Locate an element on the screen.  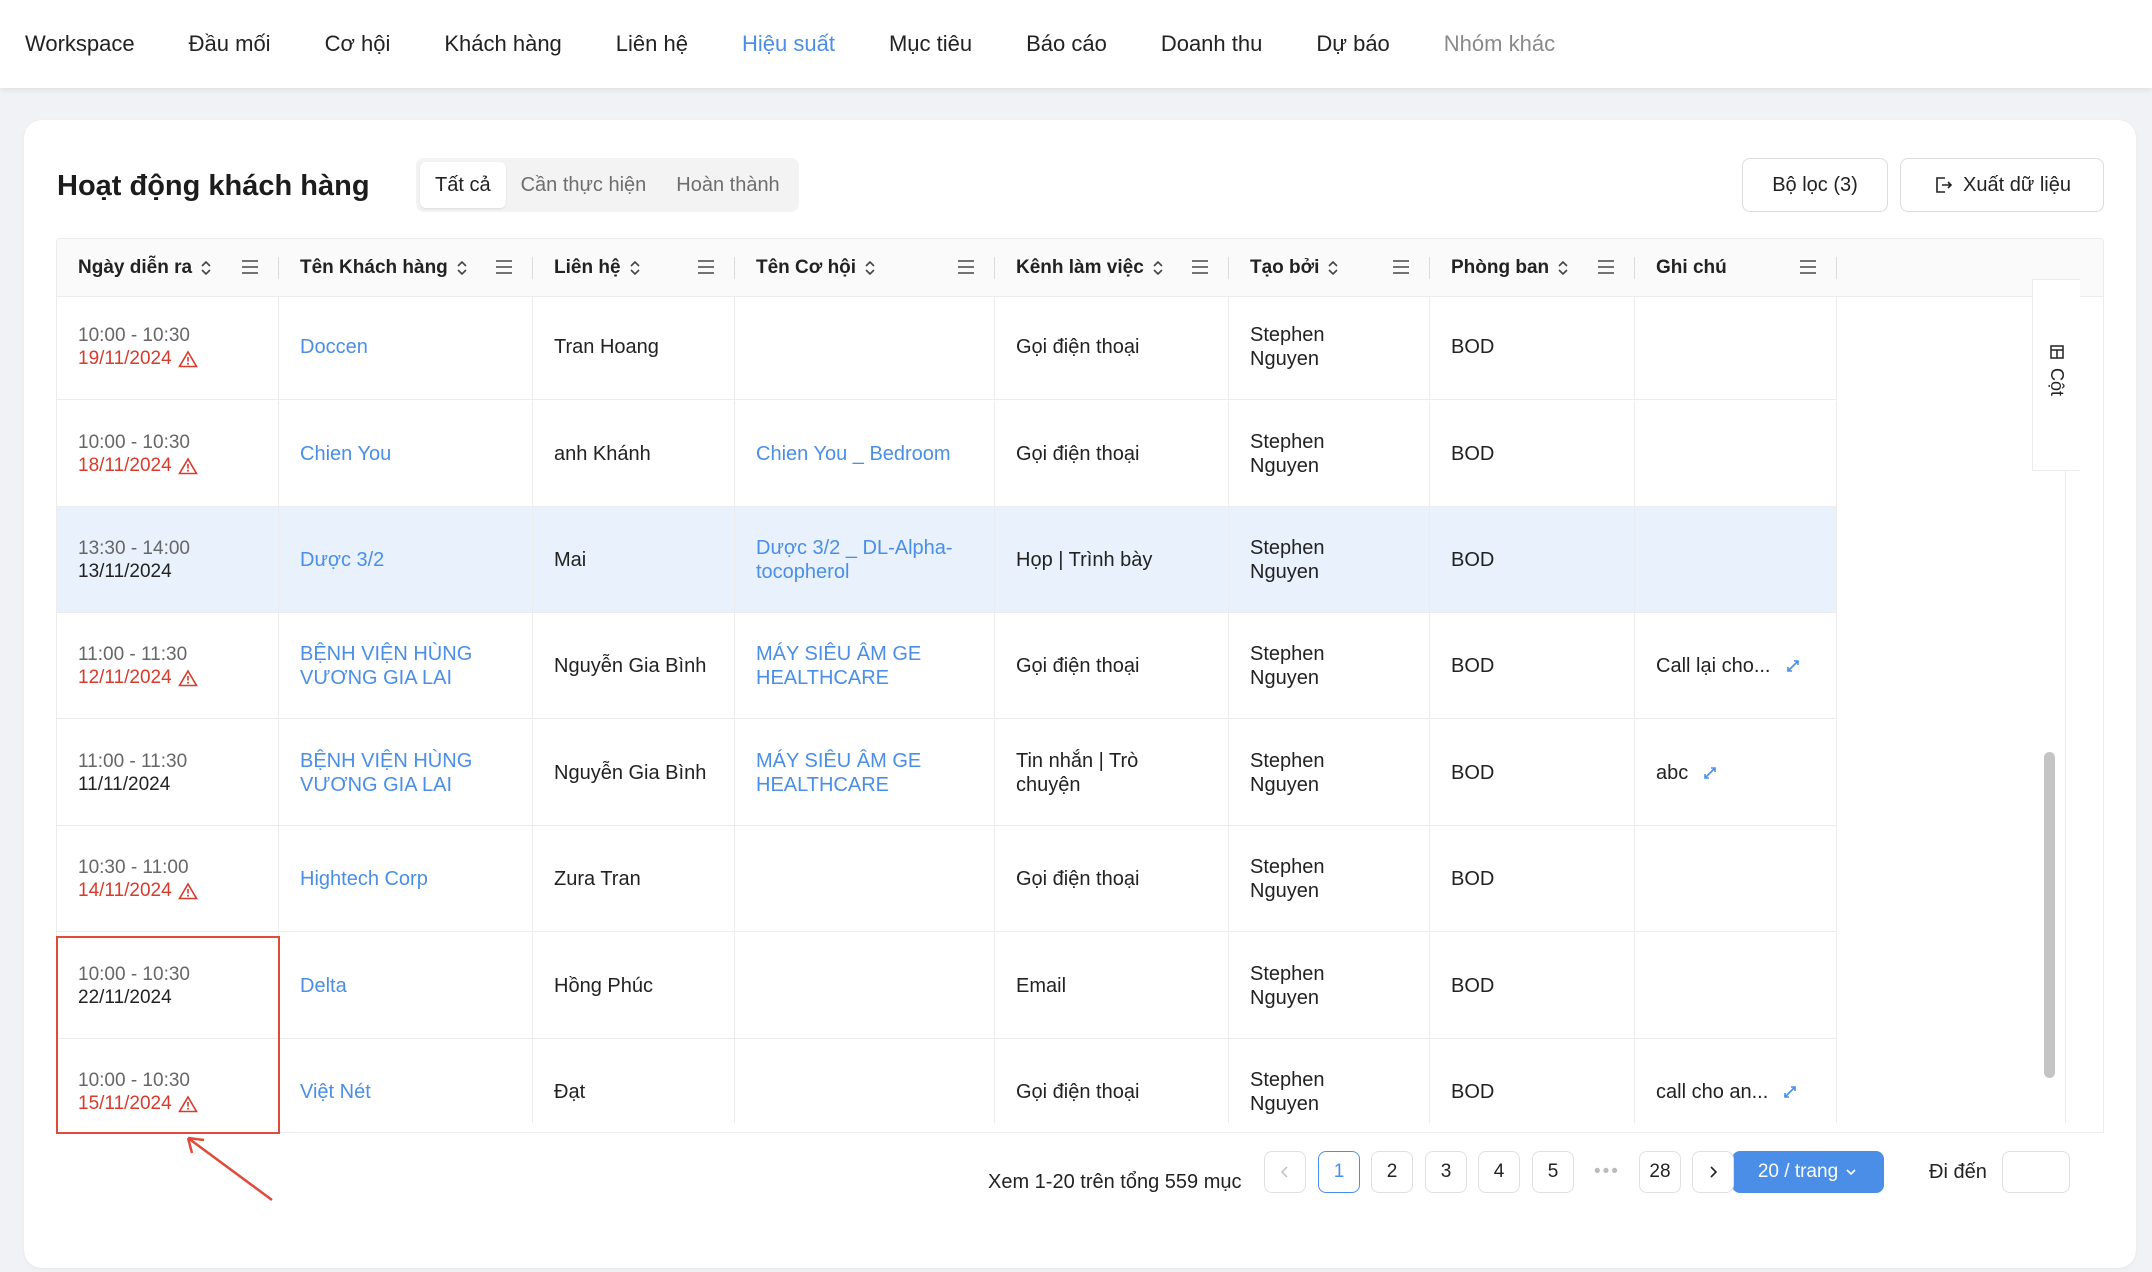
nav-item: Workspace is located at coordinates (80, 44).